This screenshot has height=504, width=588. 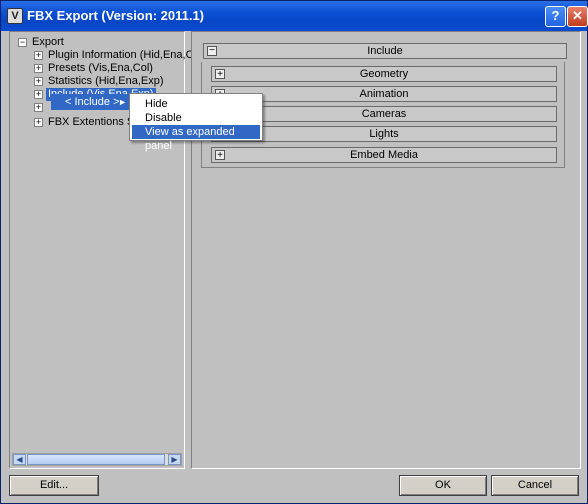 What do you see at coordinates (535, 485) in the screenshot?
I see `cancel-button: Cancel` at bounding box center [535, 485].